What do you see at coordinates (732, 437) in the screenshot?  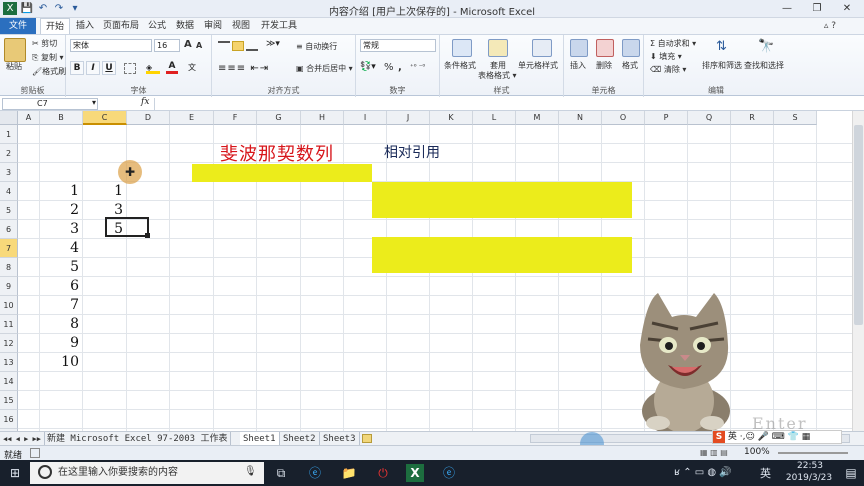 I see `ime-language: 英` at bounding box center [732, 437].